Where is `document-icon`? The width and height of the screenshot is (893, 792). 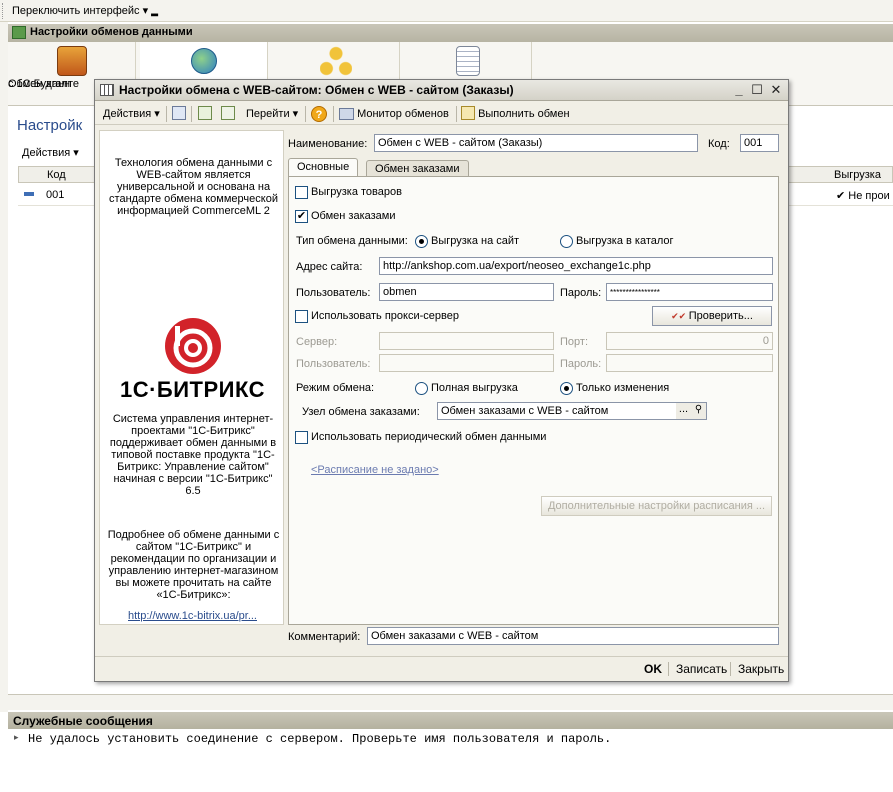 document-icon is located at coordinates (467, 61).